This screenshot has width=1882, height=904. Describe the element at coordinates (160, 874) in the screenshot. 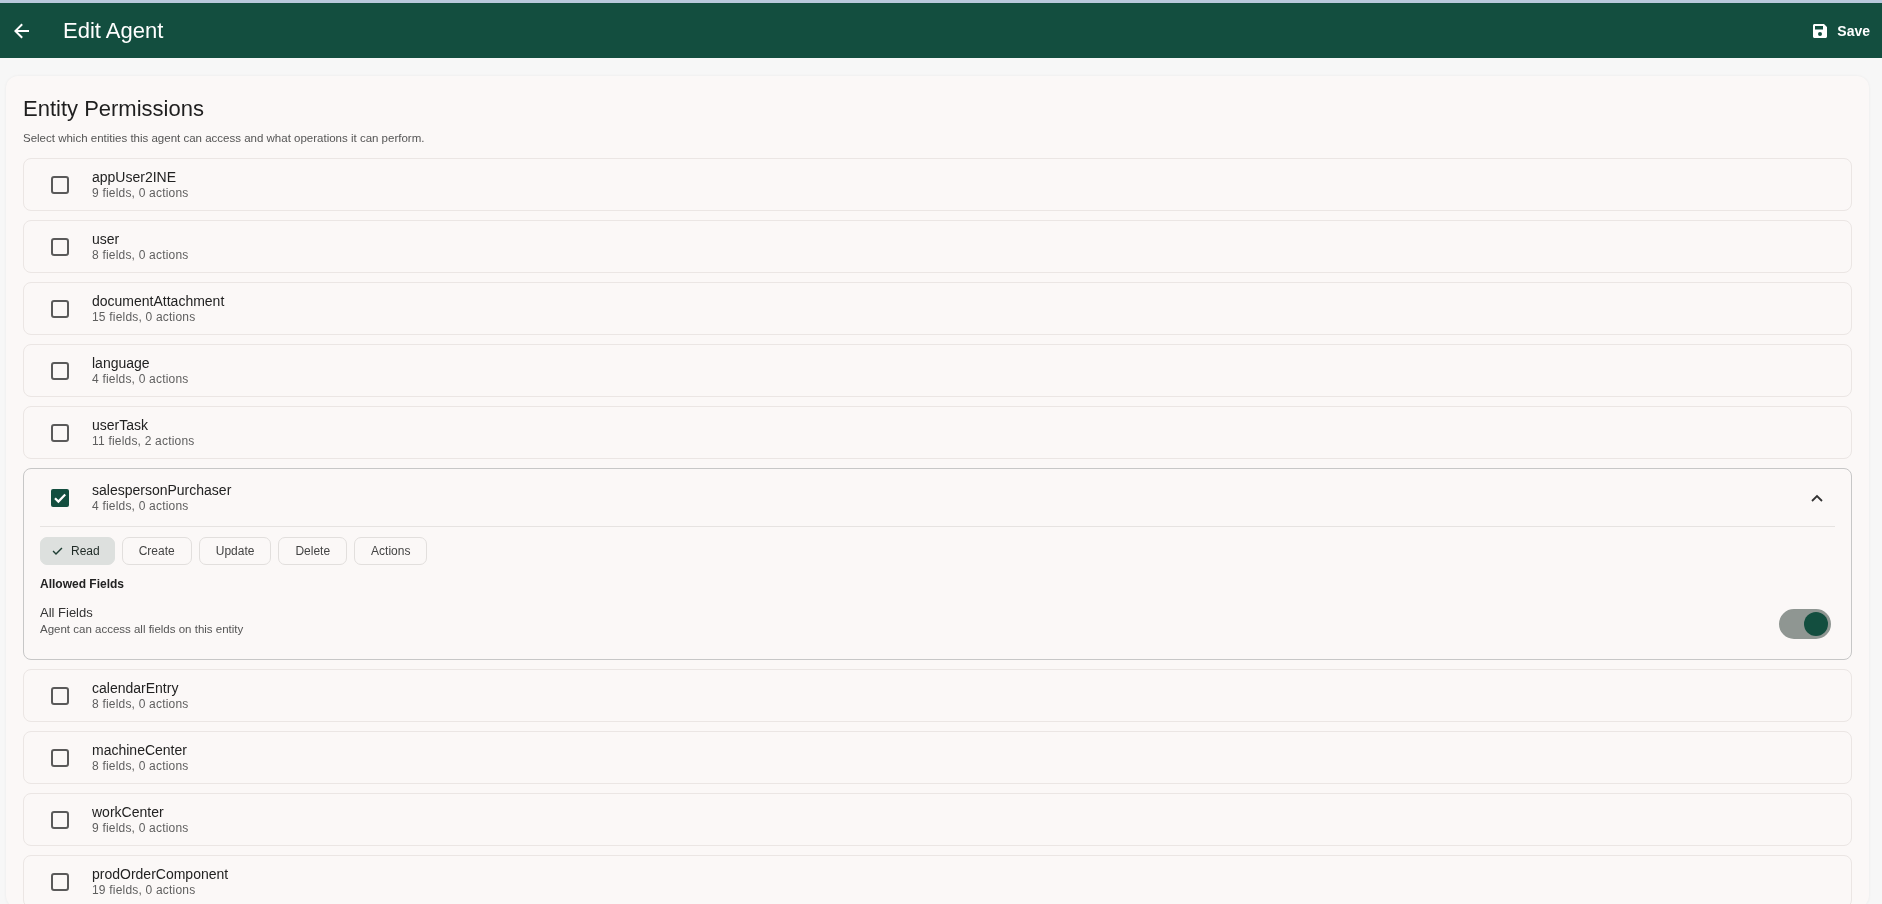

I see `entity-name: prodOrderComponent` at that location.